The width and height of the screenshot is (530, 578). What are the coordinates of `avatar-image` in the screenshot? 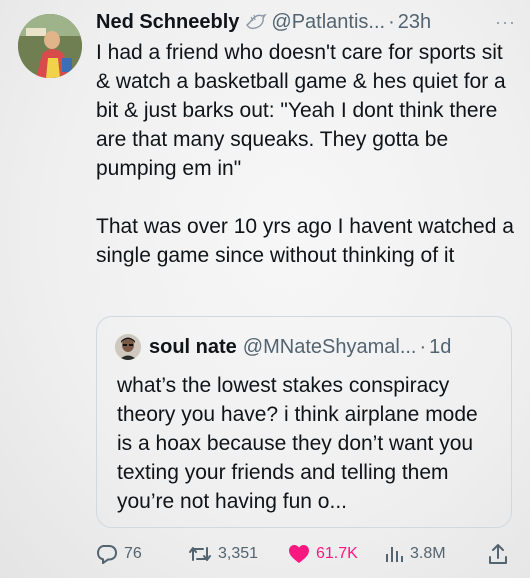 It's located at (50, 46).